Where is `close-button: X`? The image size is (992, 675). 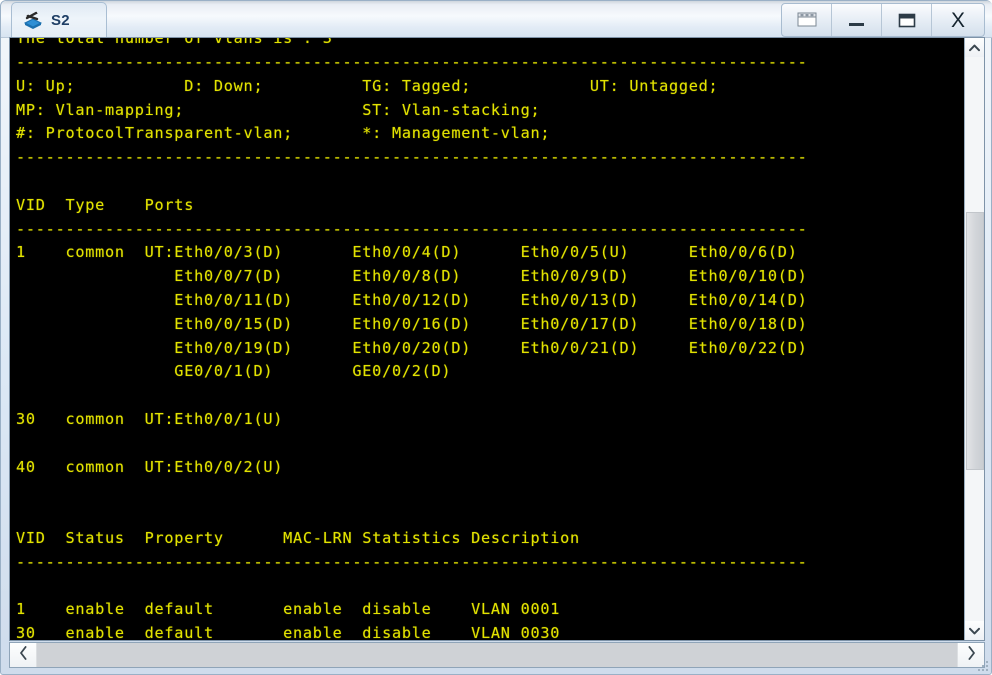
close-button: X is located at coordinates (958, 20).